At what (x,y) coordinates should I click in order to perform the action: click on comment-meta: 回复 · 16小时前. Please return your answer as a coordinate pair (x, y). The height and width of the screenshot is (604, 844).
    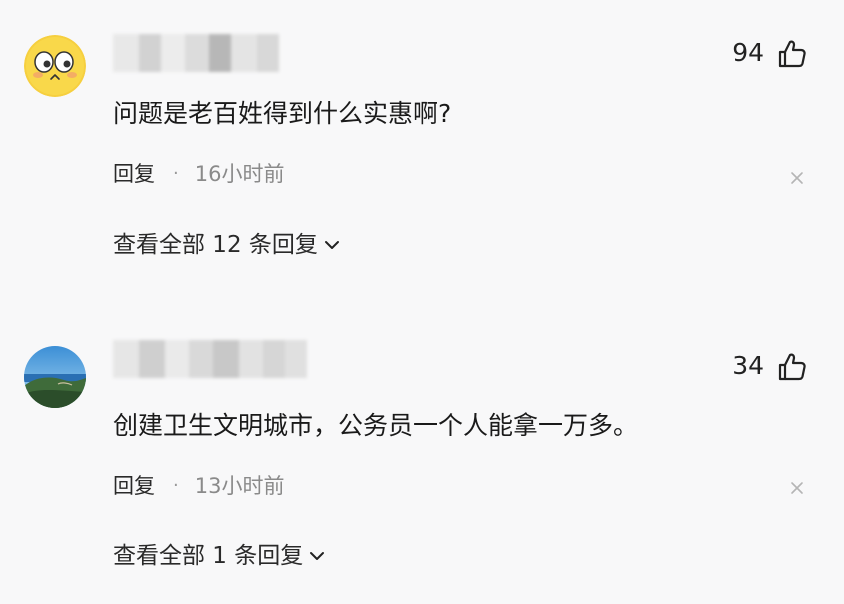
    Looking at the image, I should click on (198, 174).